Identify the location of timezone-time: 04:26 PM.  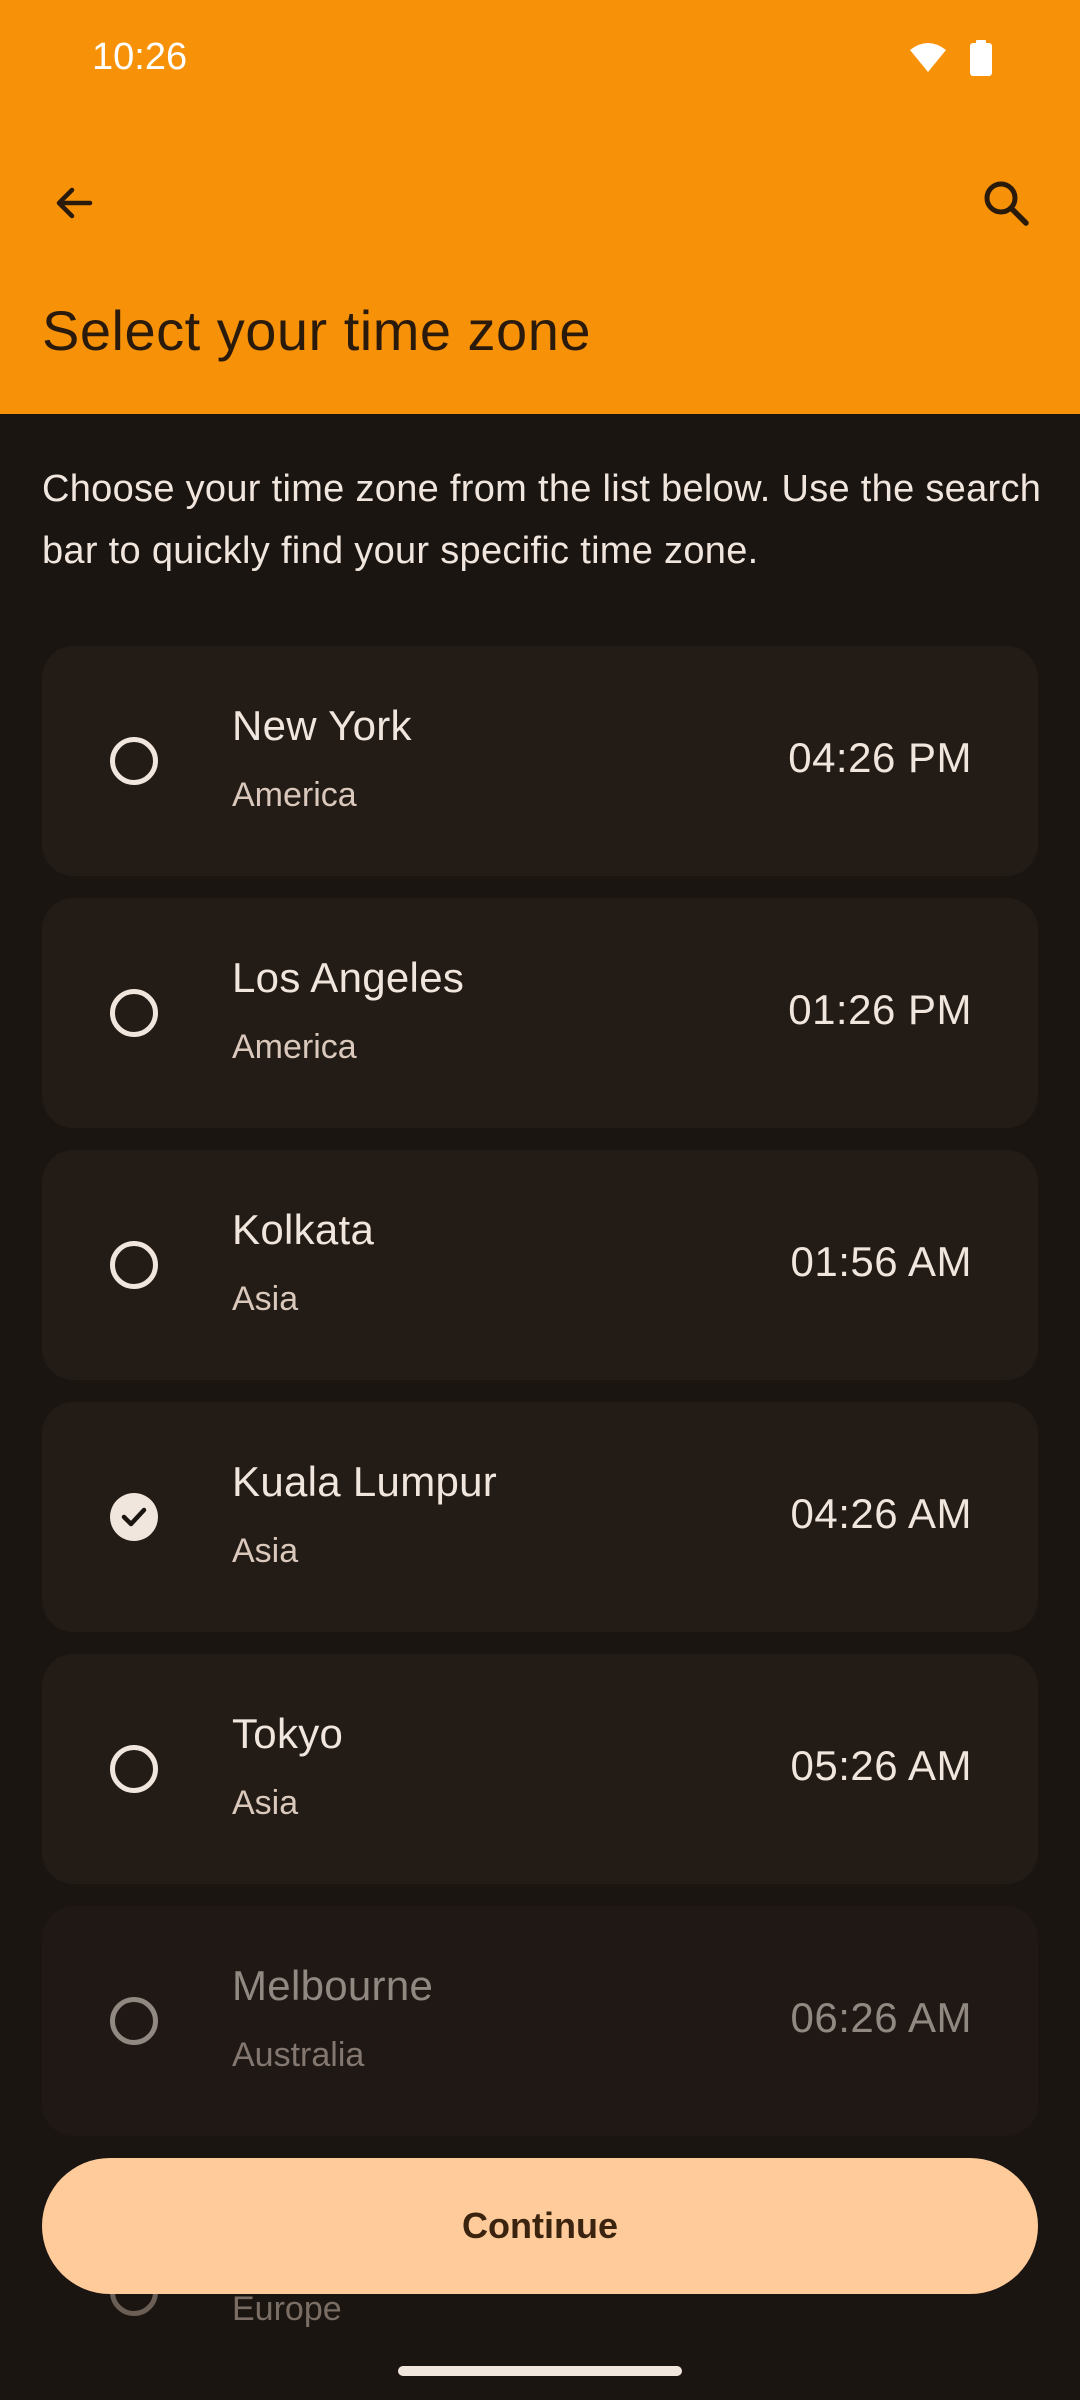
(880, 757).